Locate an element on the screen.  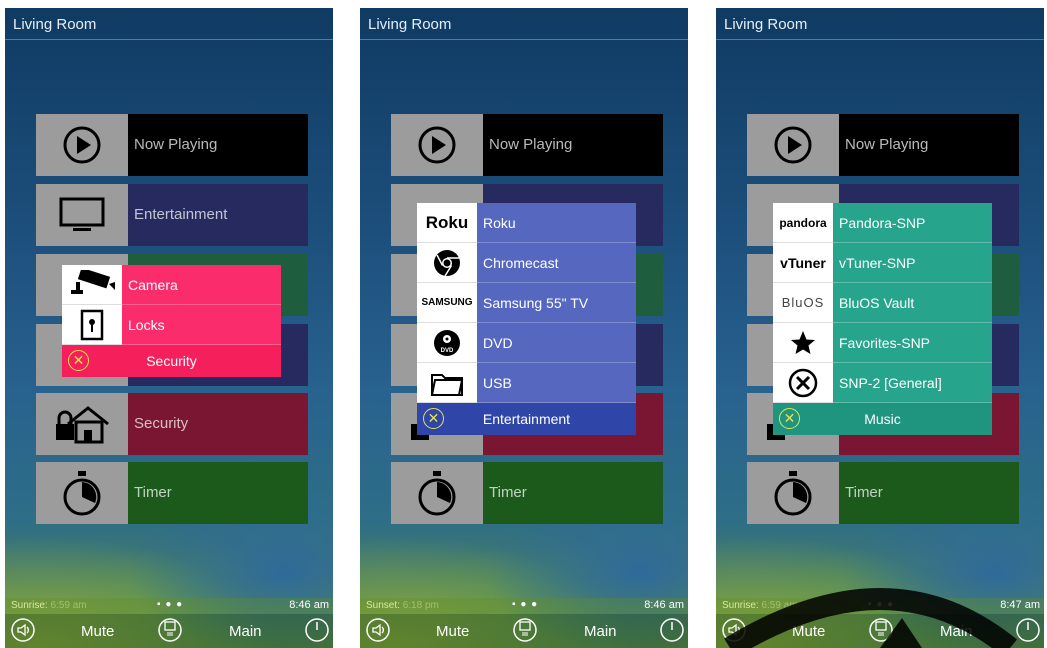
popup-item-snp2: SNP-2 [General] is located at coordinates (882, 383).